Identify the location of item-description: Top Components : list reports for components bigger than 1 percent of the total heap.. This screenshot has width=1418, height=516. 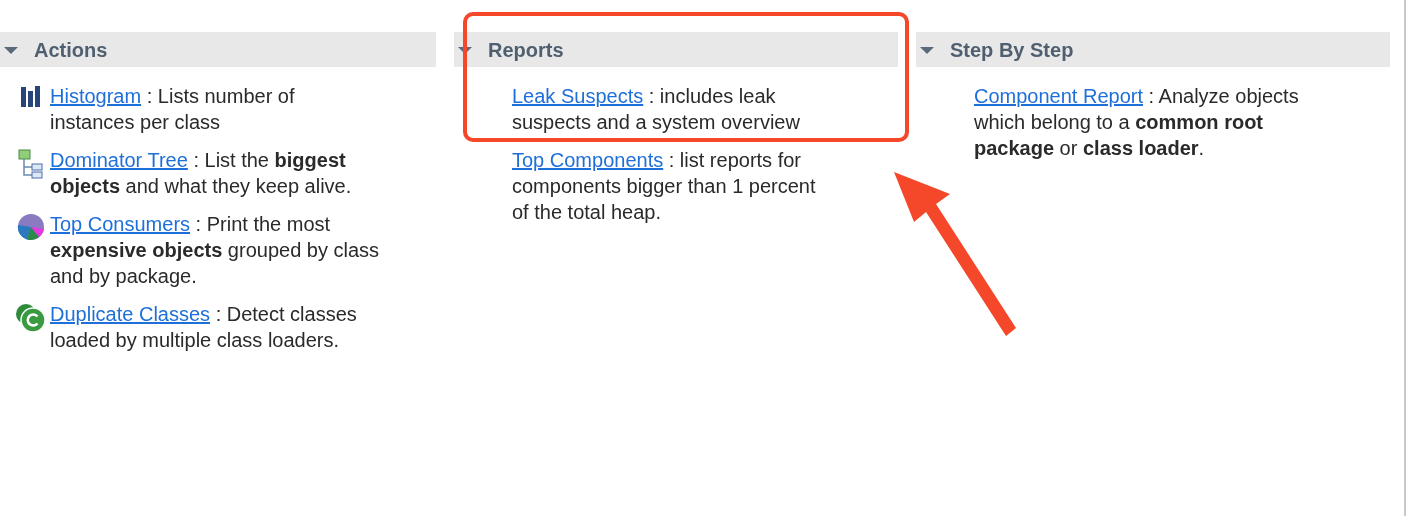
(664, 186).